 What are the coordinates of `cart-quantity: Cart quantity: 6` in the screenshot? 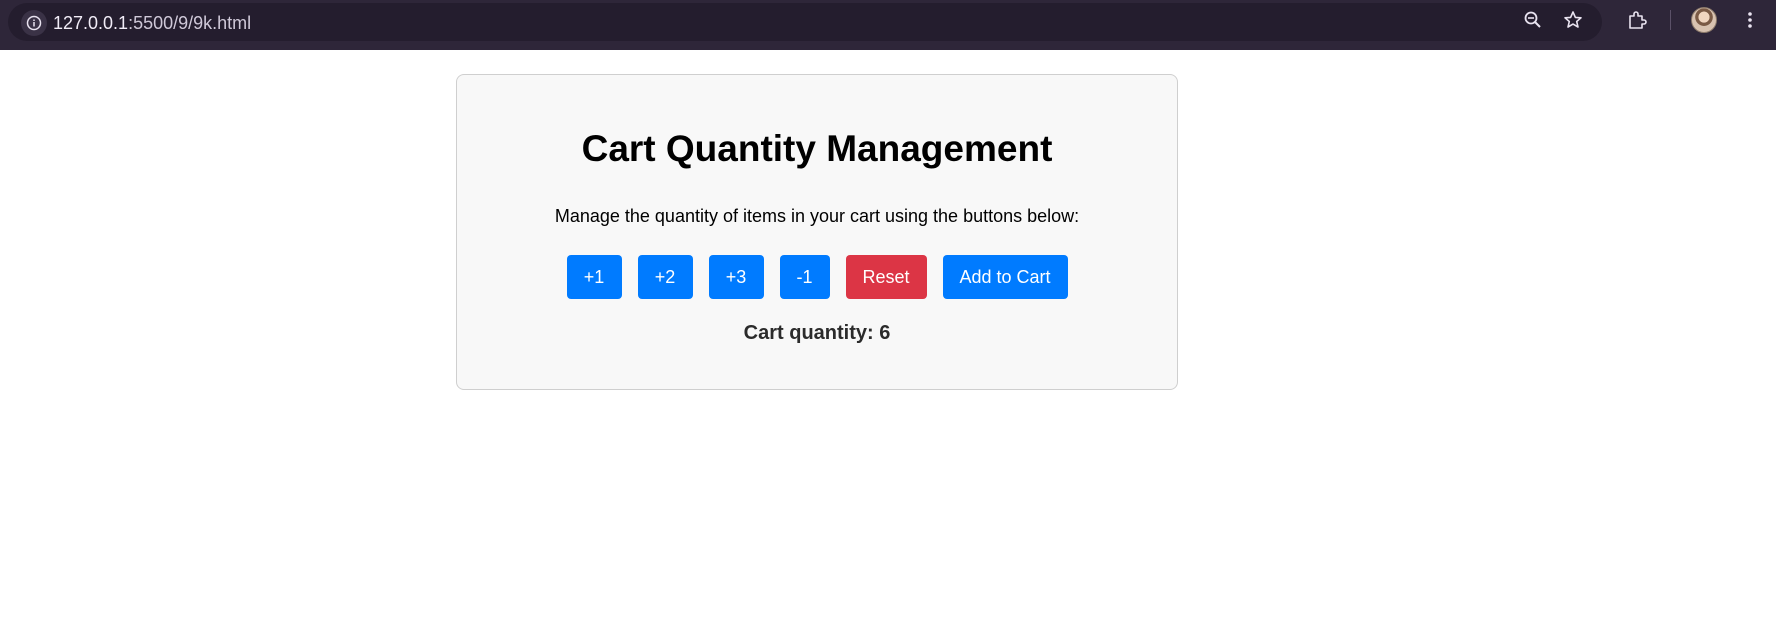 It's located at (817, 333).